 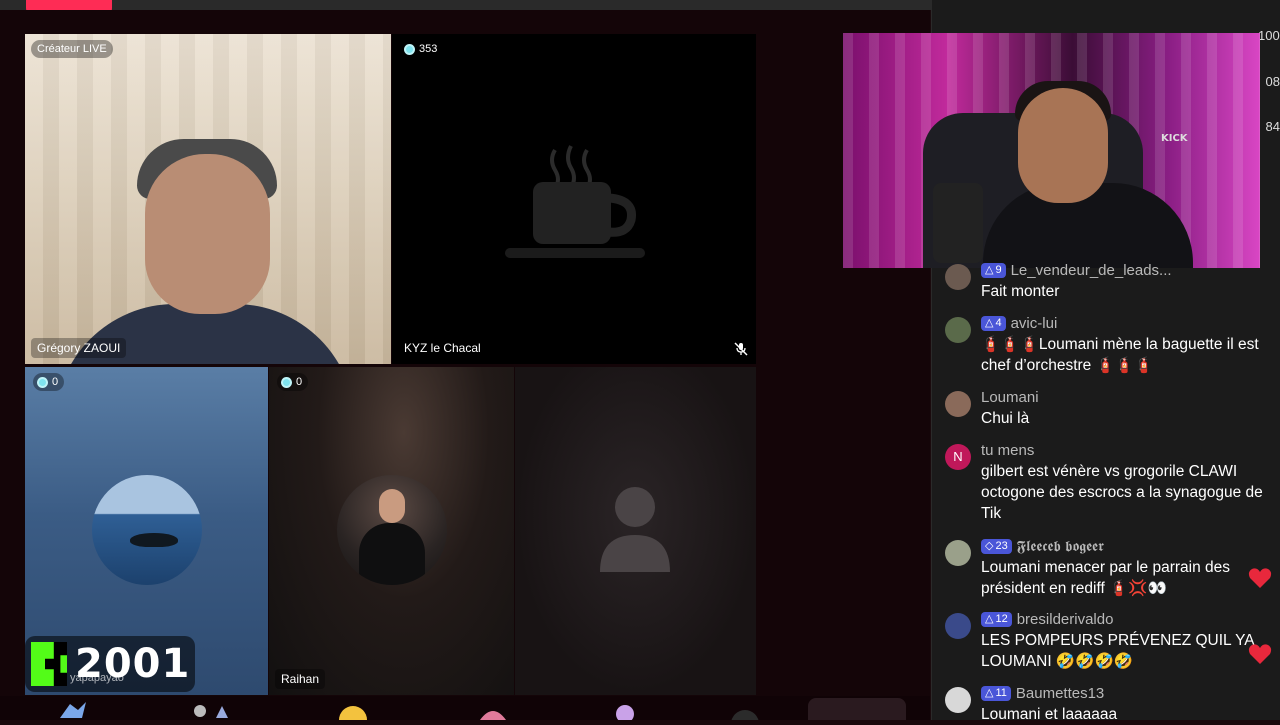 What do you see at coordinates (635, 529) in the screenshot?
I see `person-placeholder-icon` at bounding box center [635, 529].